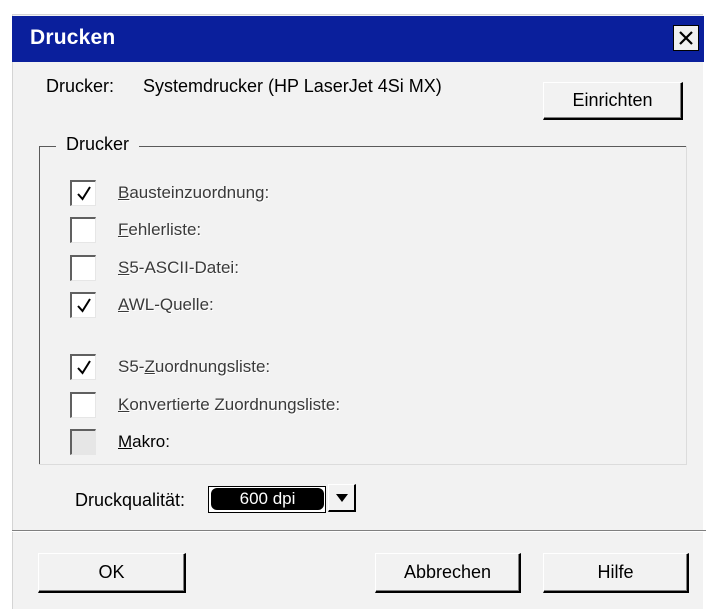 Image resolution: width=706 pixels, height=609 pixels. I want to click on accelerator-key: F, so click(123, 229).